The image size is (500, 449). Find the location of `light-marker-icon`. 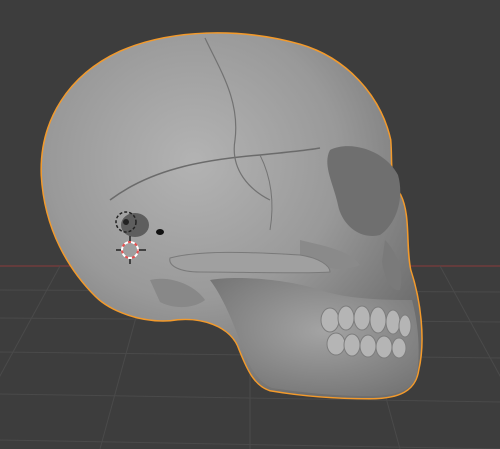

light-marker-icon is located at coordinates (160, 232).